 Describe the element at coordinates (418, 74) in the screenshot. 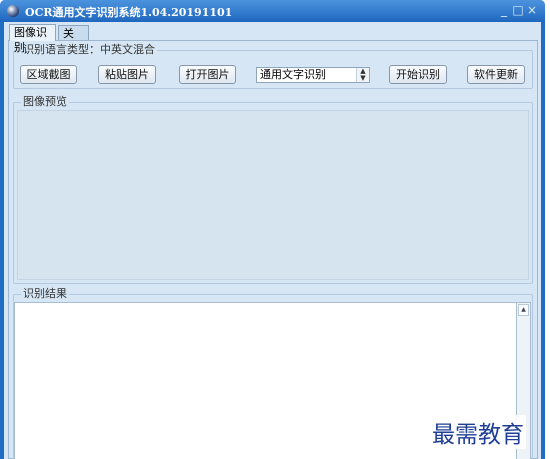

I see `start-recognition-button: 开始识别` at that location.